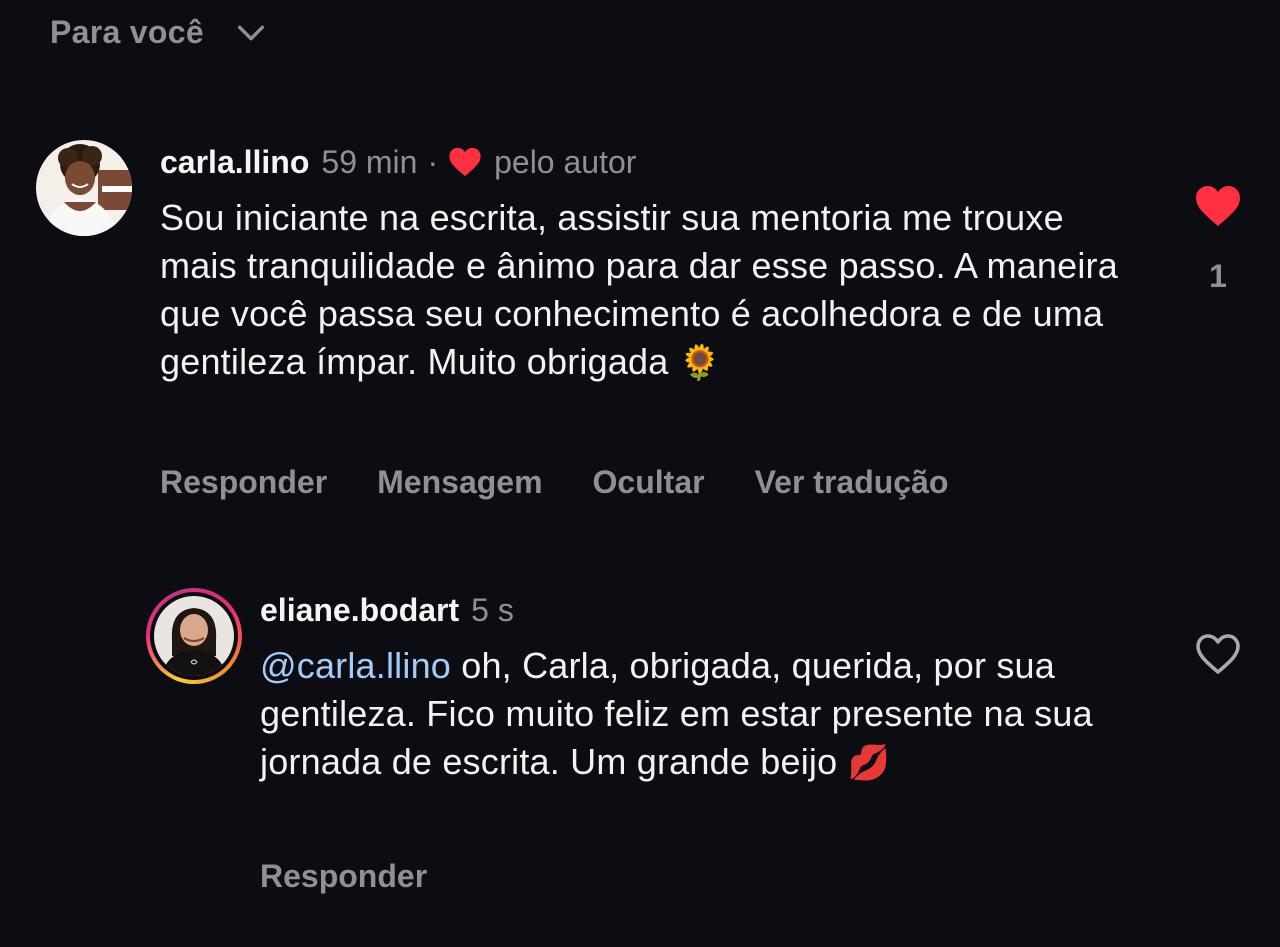 This screenshot has width=1280, height=947. Describe the element at coordinates (554, 482) in the screenshot. I see `comment-actions: Responder Mensagem Ocultar Ver tradução` at that location.